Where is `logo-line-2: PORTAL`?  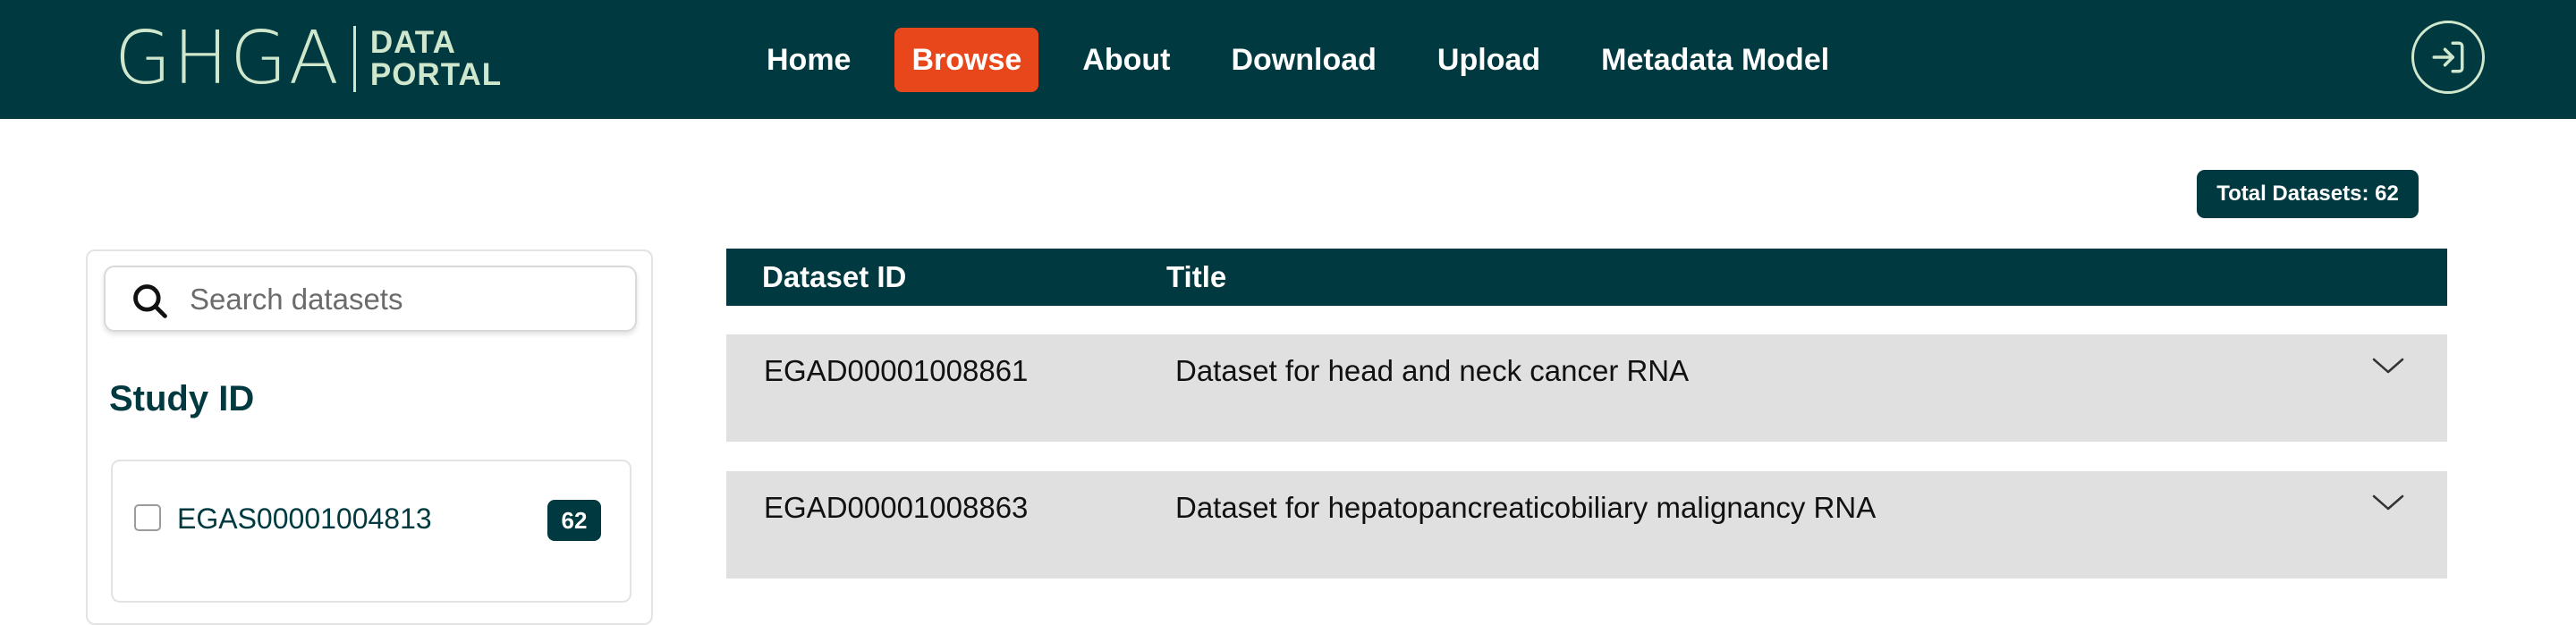
logo-line-2: PORTAL is located at coordinates (436, 74).